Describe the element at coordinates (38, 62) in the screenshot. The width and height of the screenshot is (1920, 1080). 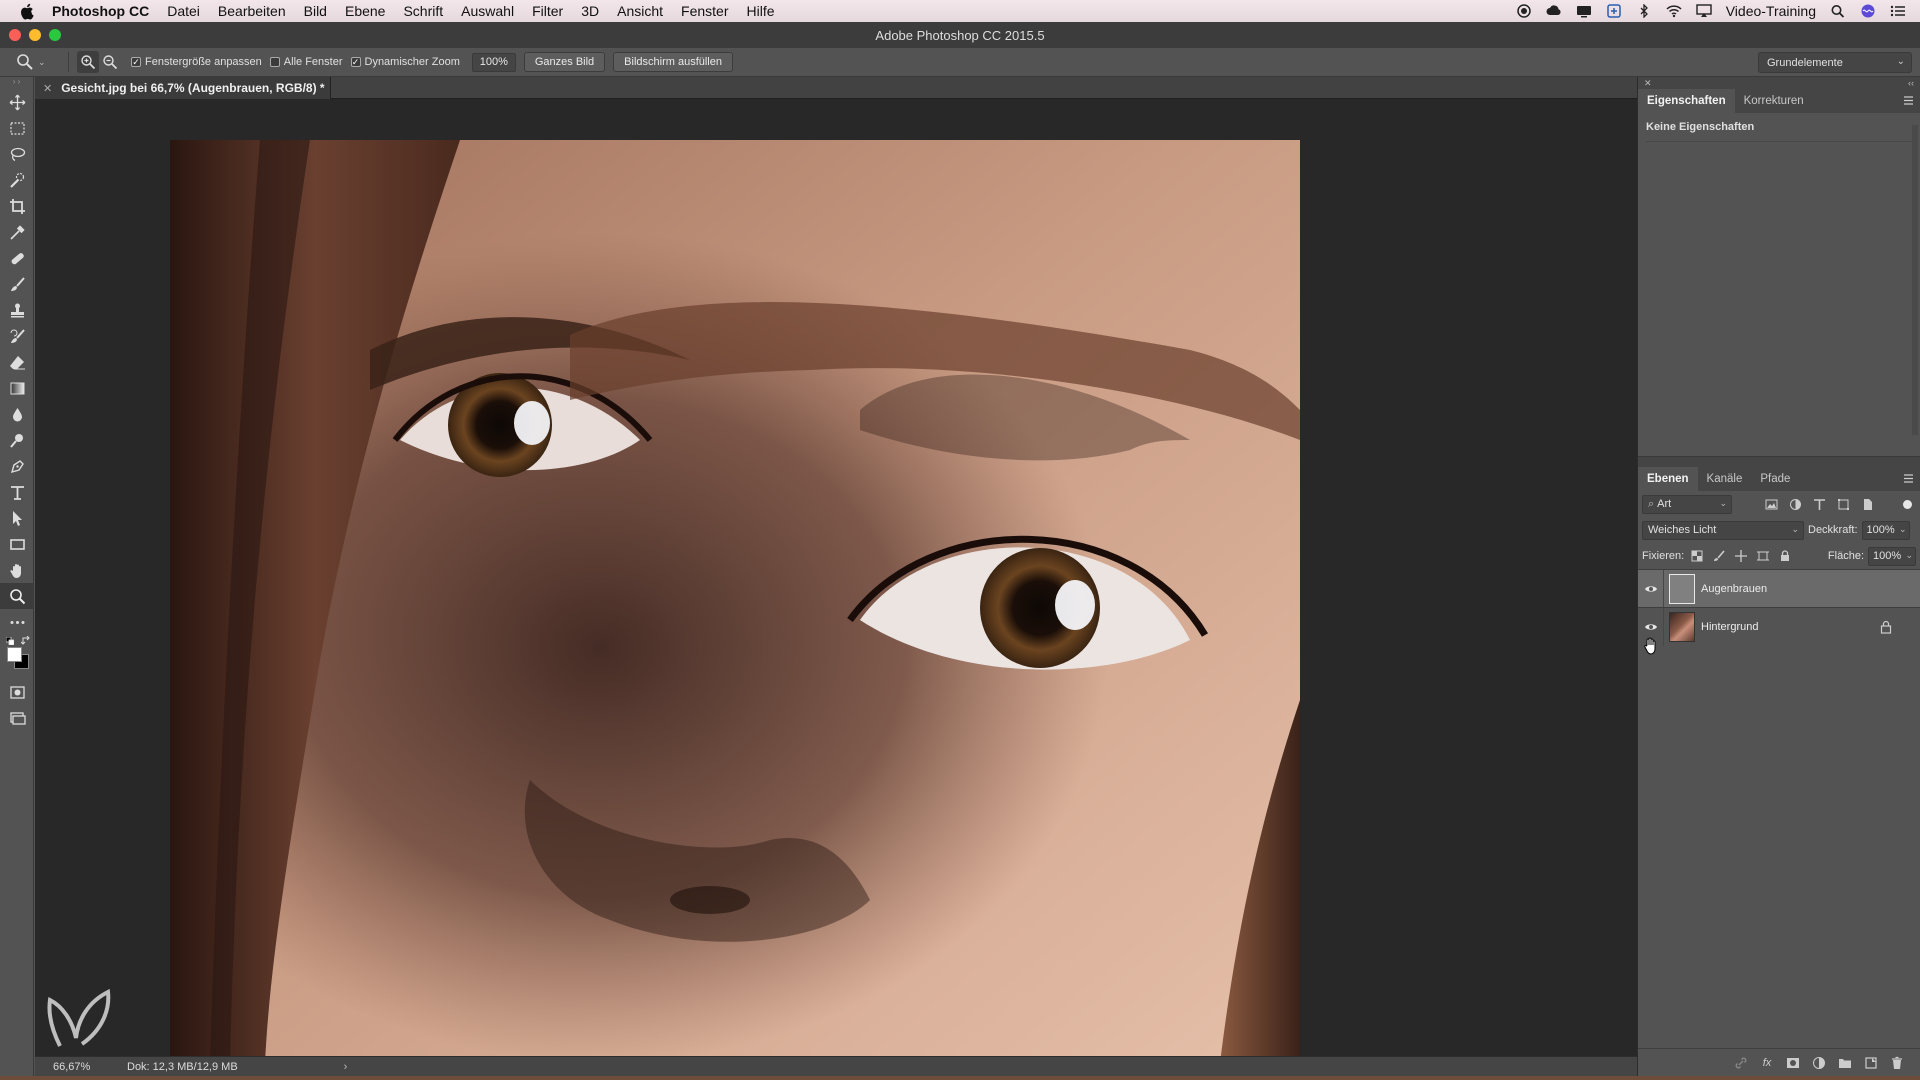
I see `tool-preset-picker: ⌄` at that location.